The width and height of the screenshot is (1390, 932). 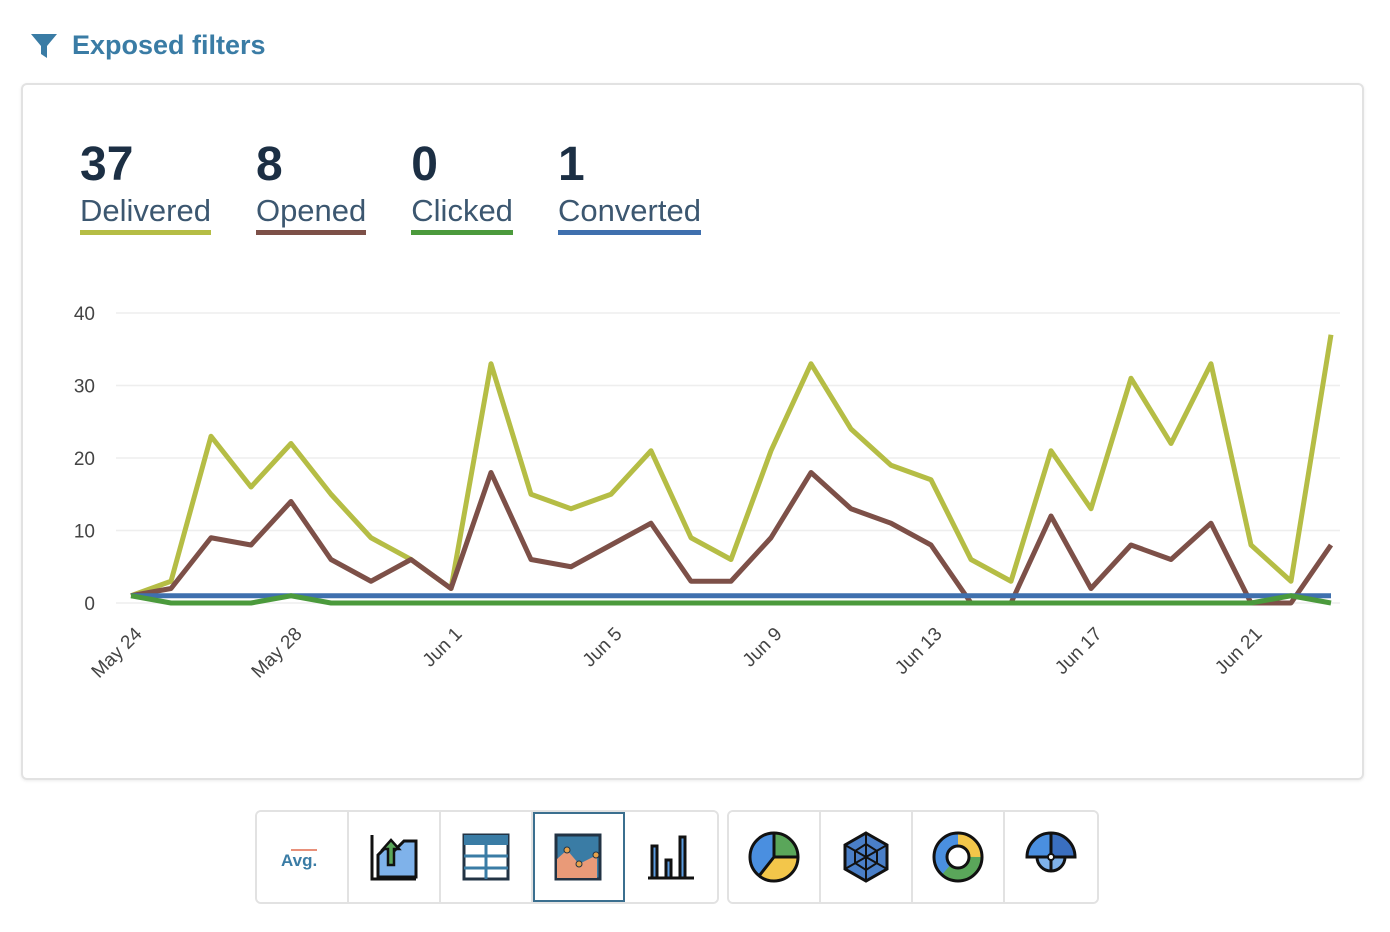 I want to click on polar-chart-button, so click(x=1051, y=857).